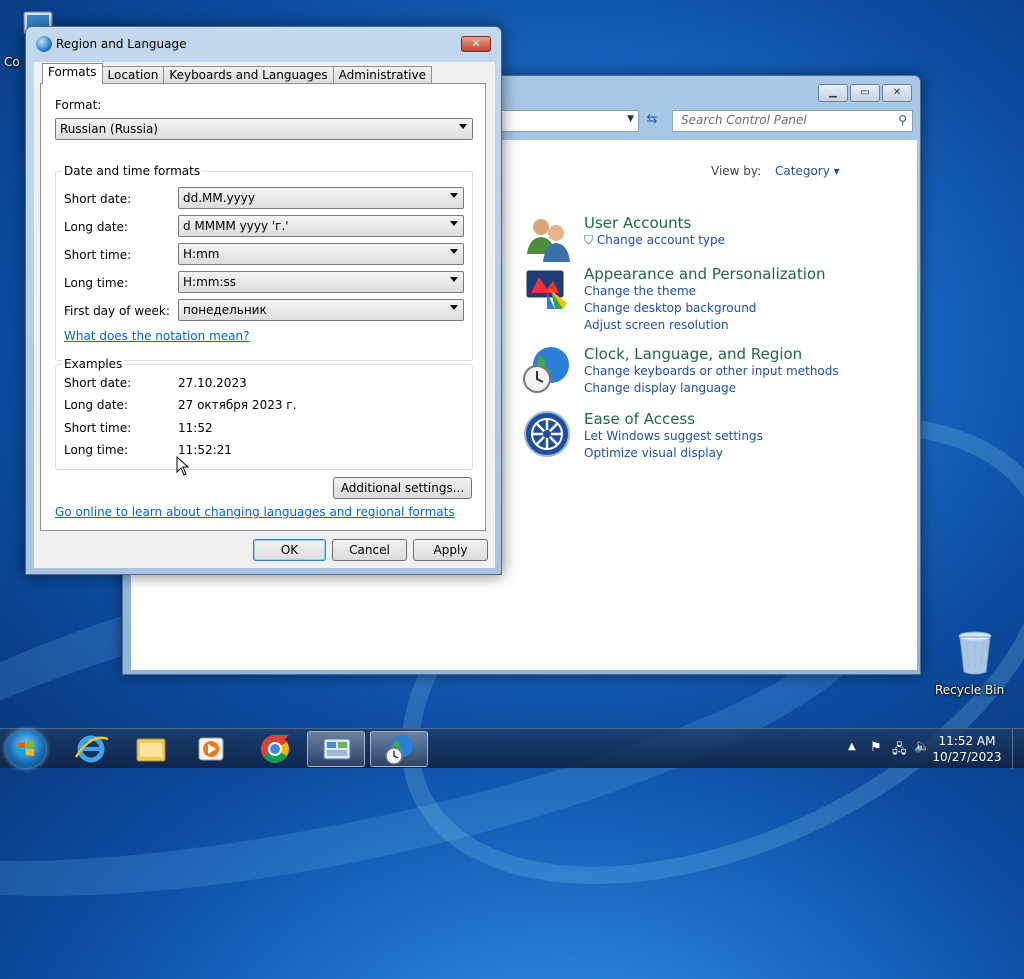 The image size is (1024, 979). Describe the element at coordinates (734, 223) in the screenshot. I see `category-title: User Accounts` at that location.